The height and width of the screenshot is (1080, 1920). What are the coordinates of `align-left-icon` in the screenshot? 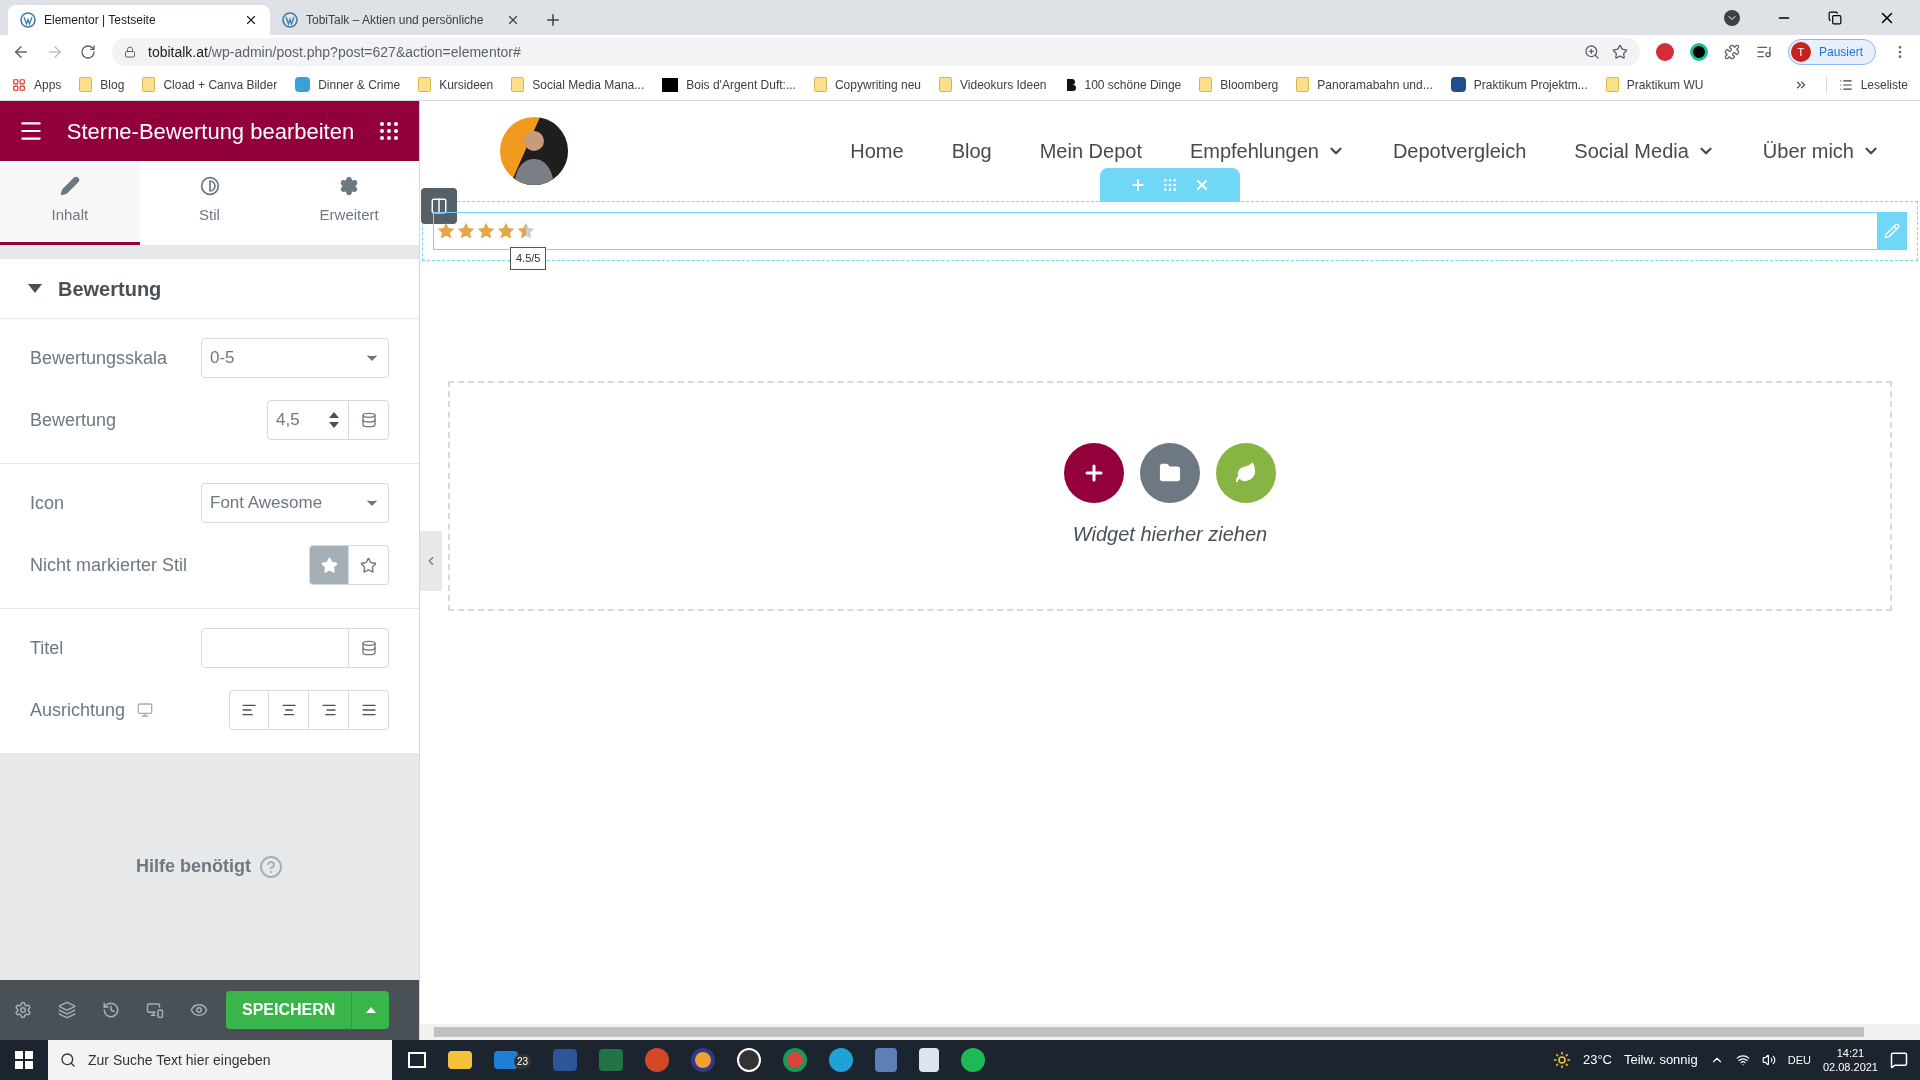 It's located at (249, 710).